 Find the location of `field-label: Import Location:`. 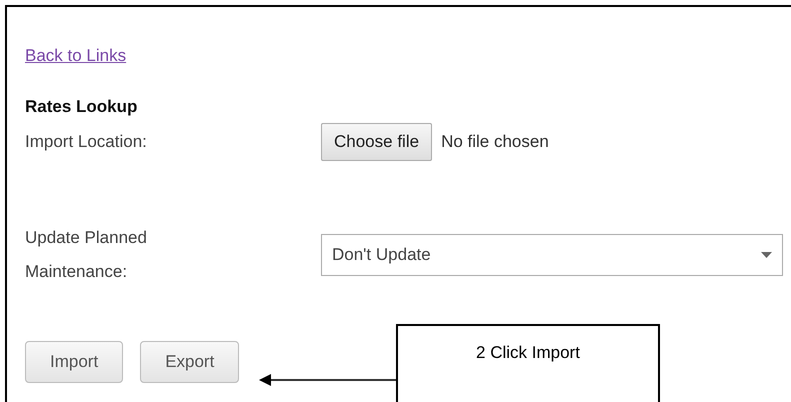

field-label: Import Location: is located at coordinates (86, 142).